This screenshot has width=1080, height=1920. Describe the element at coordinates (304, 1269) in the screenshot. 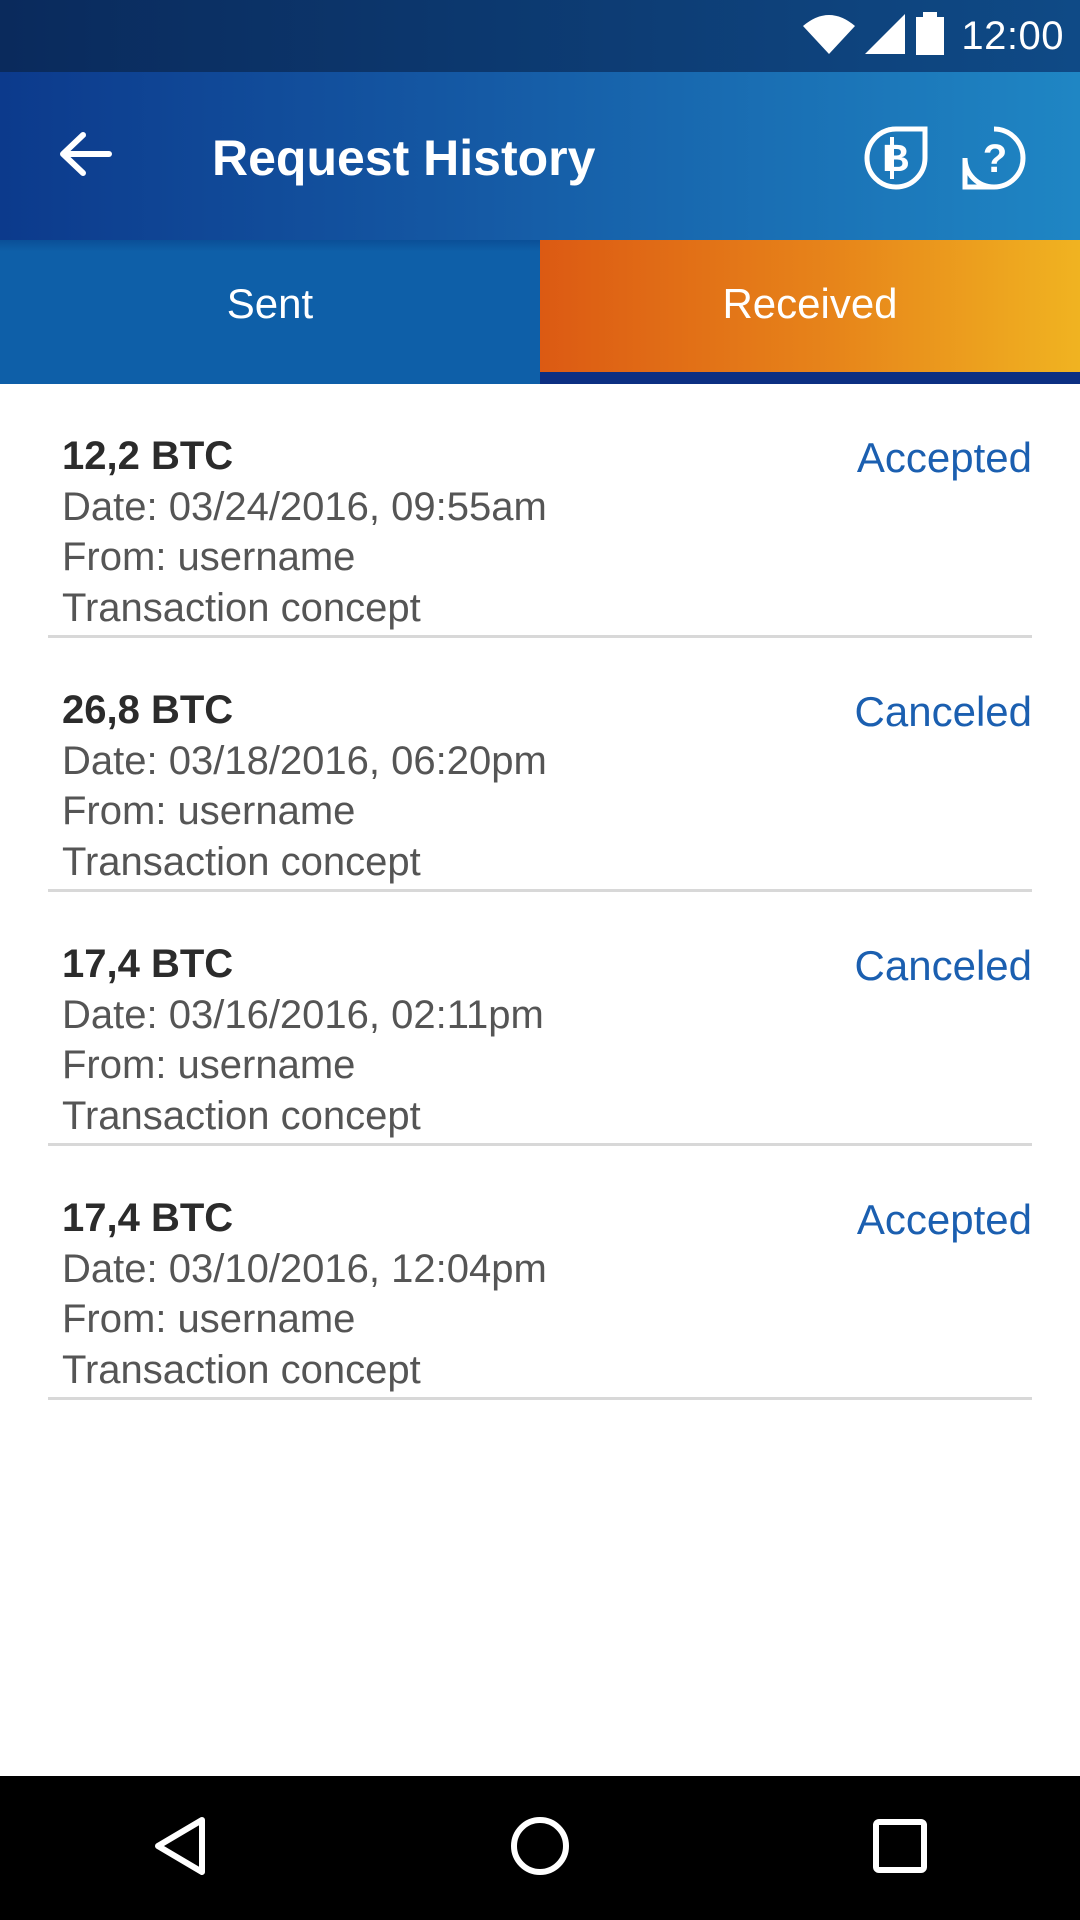

I see `request-date: Date: 03/10/2016, 12:04pm` at that location.